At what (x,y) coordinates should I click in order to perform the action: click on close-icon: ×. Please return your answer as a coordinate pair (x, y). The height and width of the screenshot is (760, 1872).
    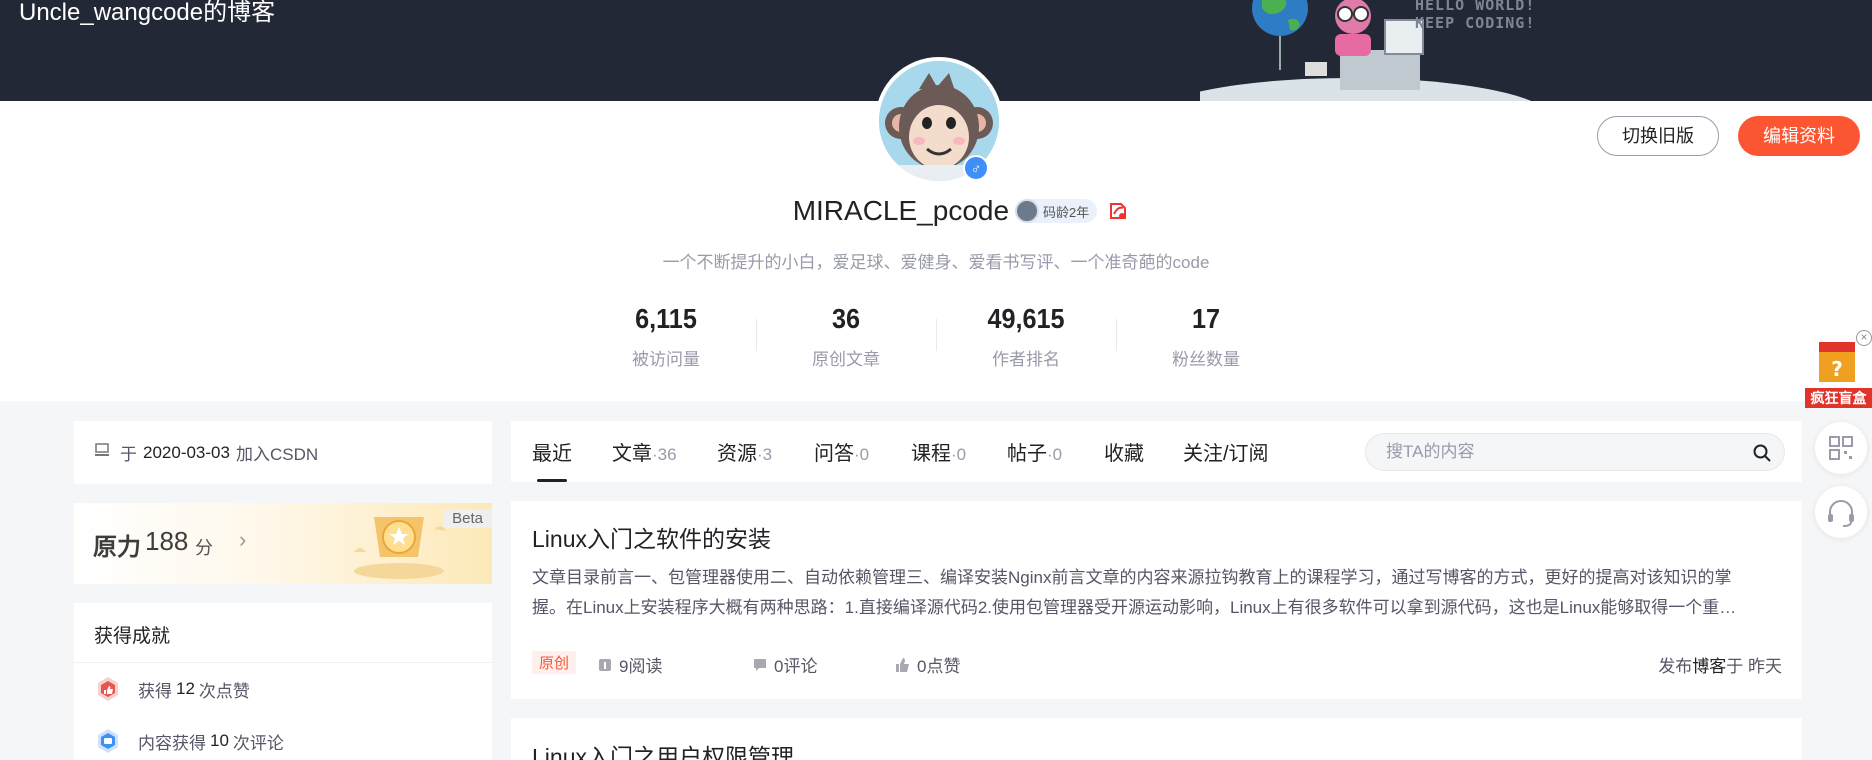
    Looking at the image, I should click on (1864, 338).